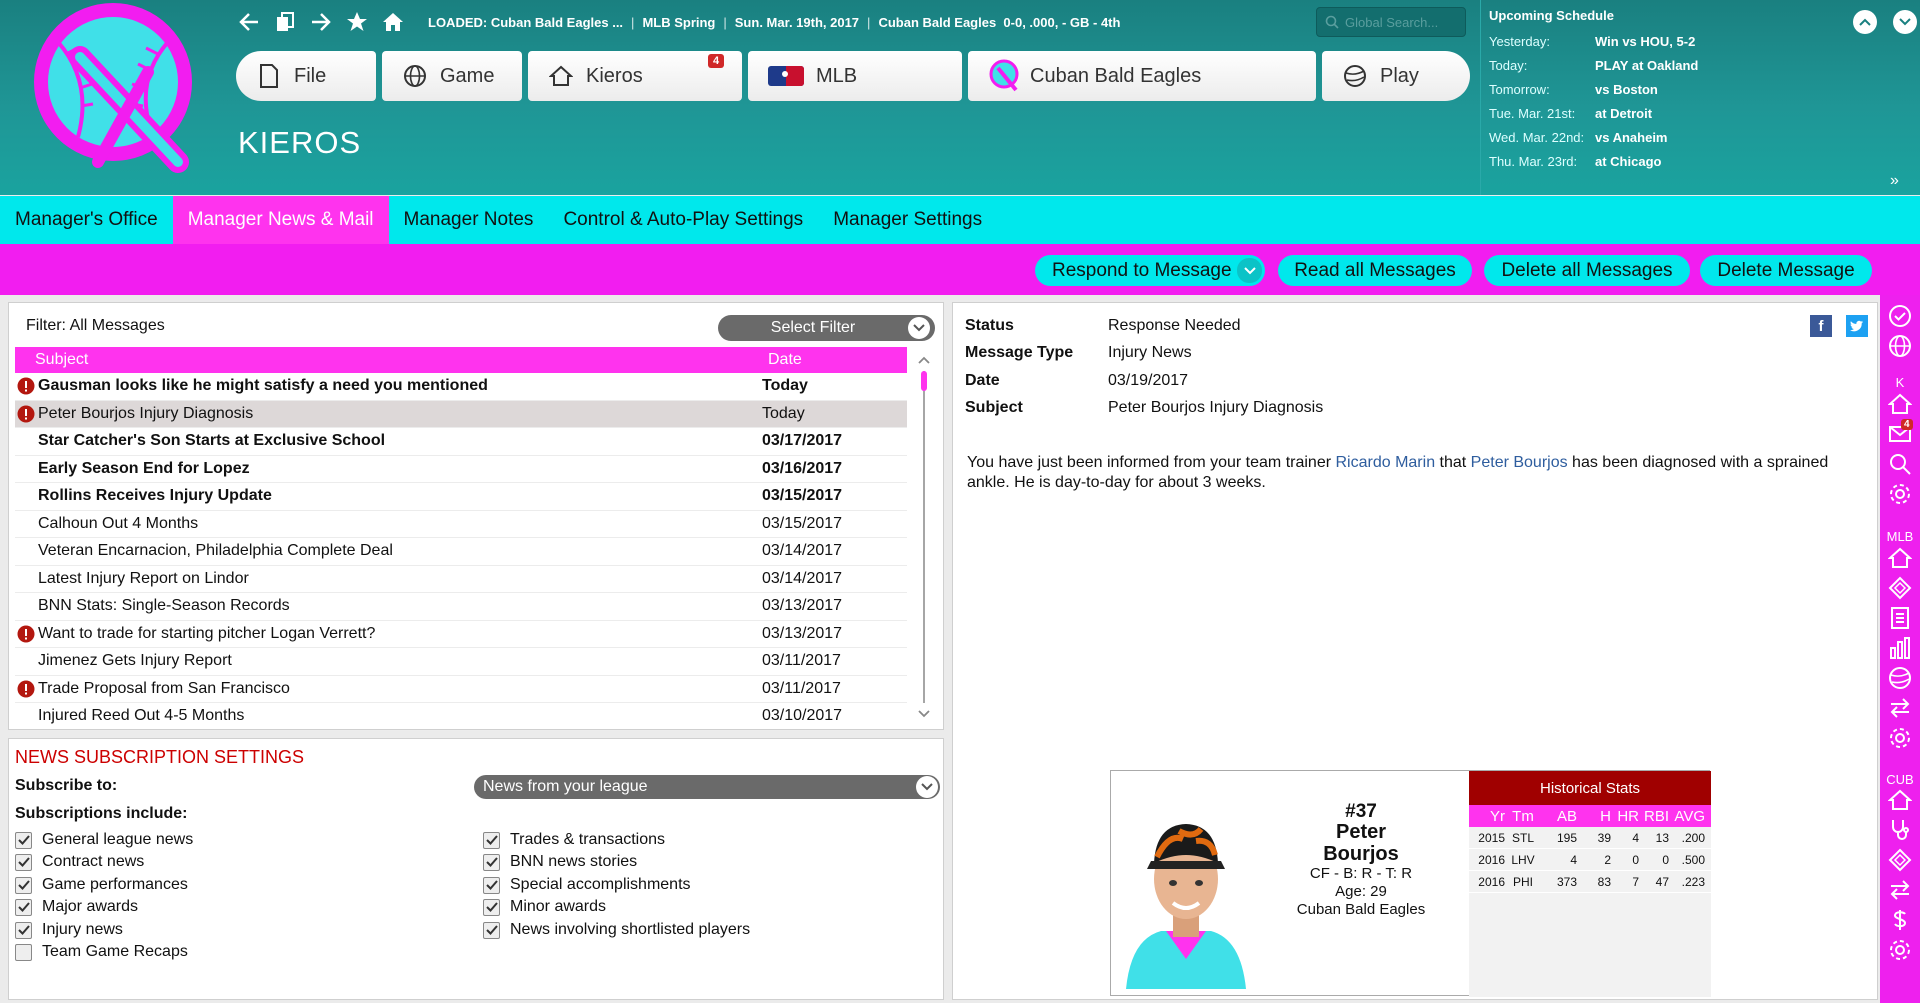 Image resolution: width=1920 pixels, height=1003 pixels. What do you see at coordinates (1646, 65) in the screenshot?
I see `schedule-event: PLAY at Oakland` at bounding box center [1646, 65].